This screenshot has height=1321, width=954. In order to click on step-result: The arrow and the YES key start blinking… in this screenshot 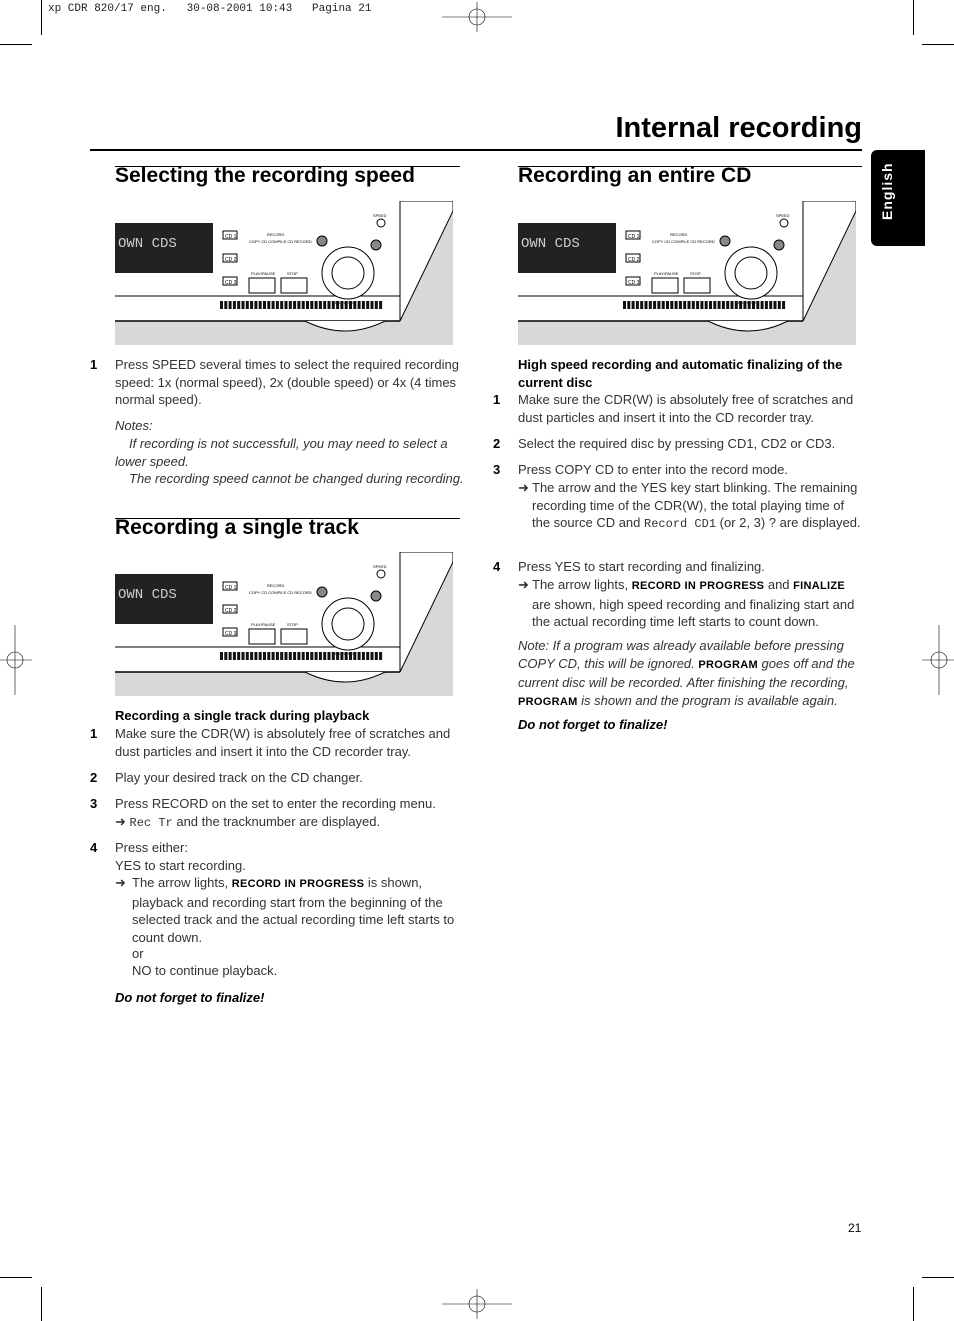, I will do `click(697, 506)`.